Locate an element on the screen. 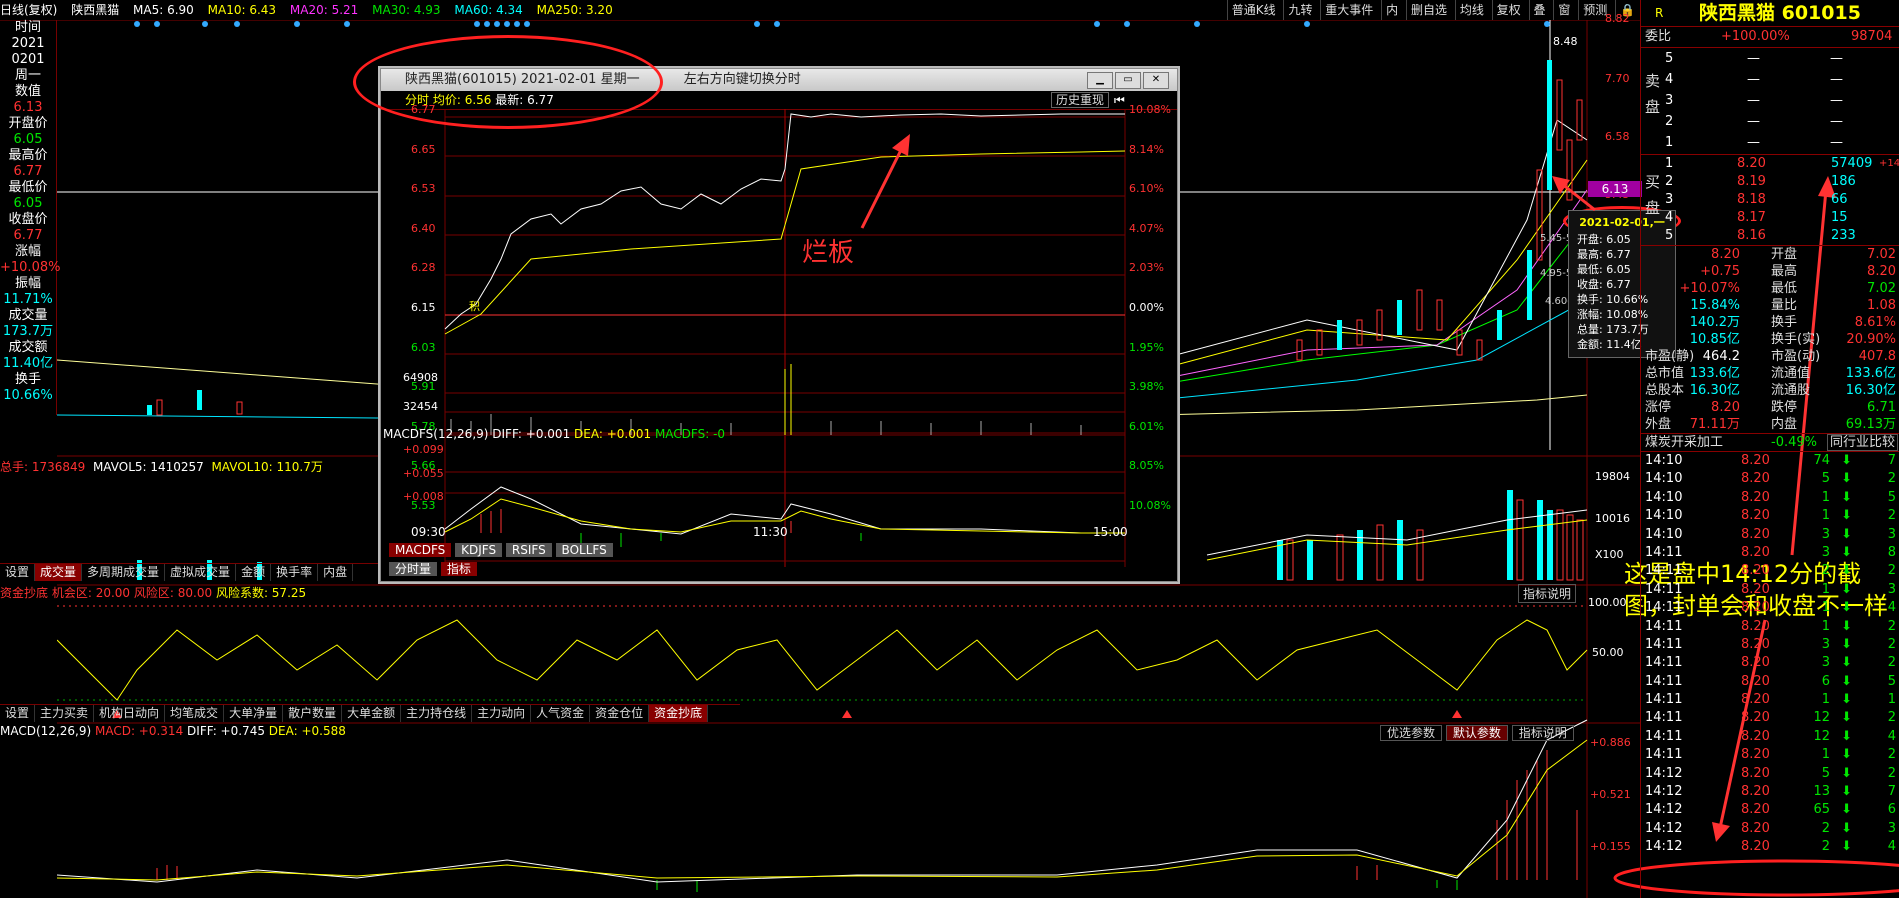 Image resolution: width=1899 pixels, height=898 pixels. fund-tab: 大单净量 is located at coordinates (254, 713).